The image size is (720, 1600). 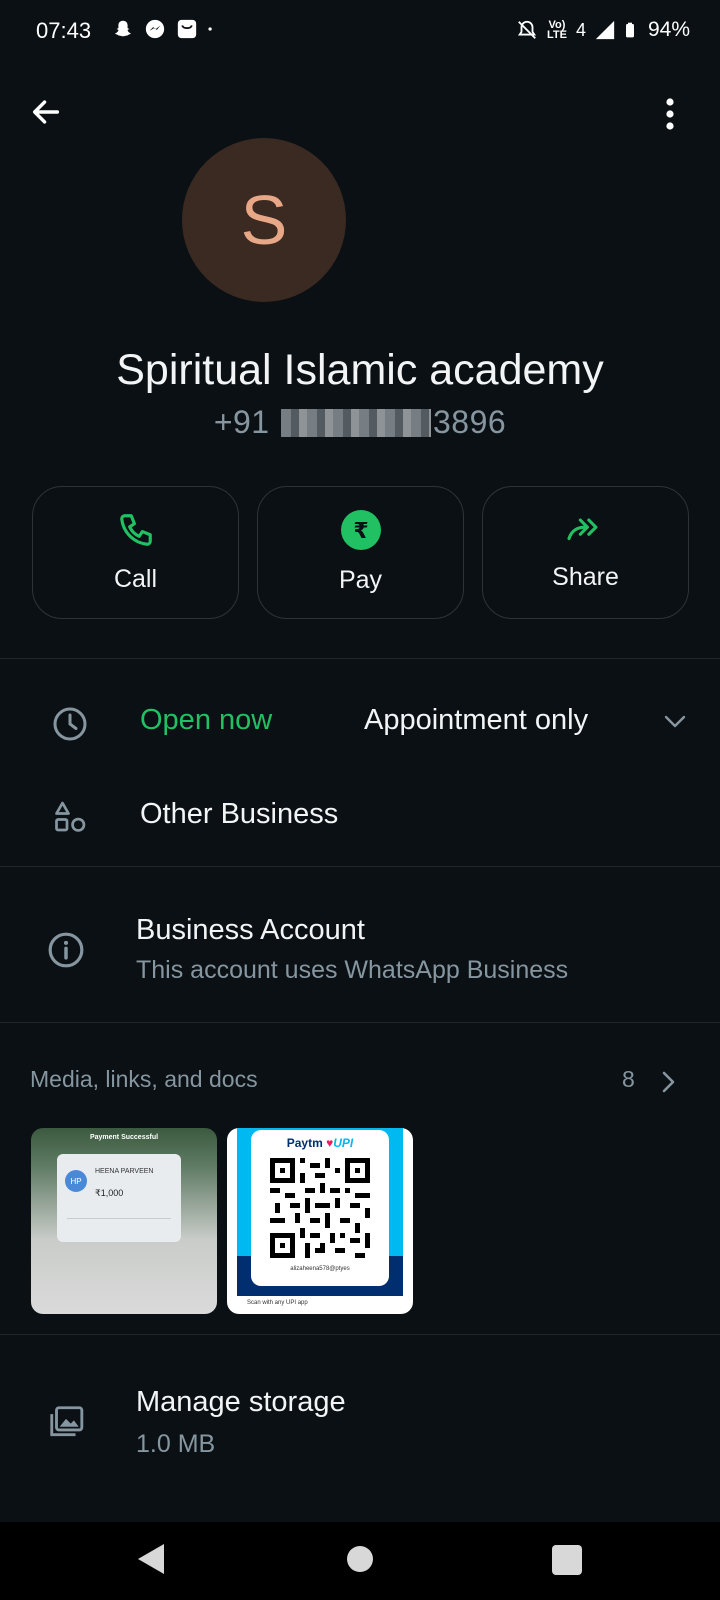 I want to click on qr-card: Paytm ♥UPI alizaheena578@ptyes, so click(x=320, y=1208).